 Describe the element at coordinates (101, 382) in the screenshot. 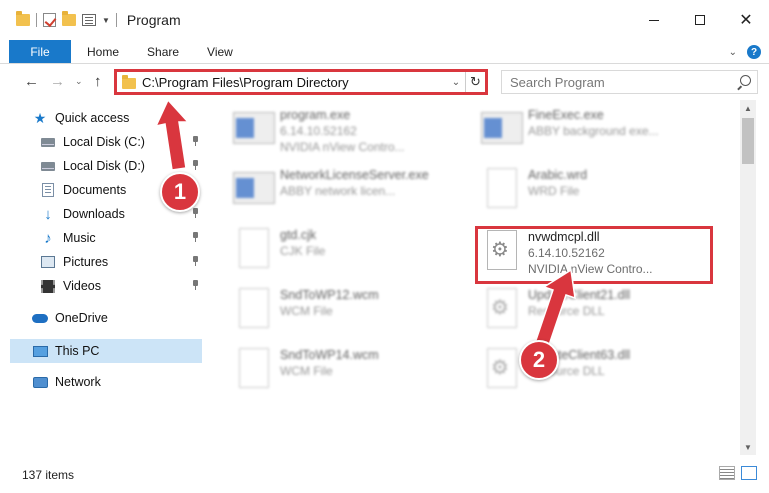

I see `sidebar-item-network: Network` at that location.